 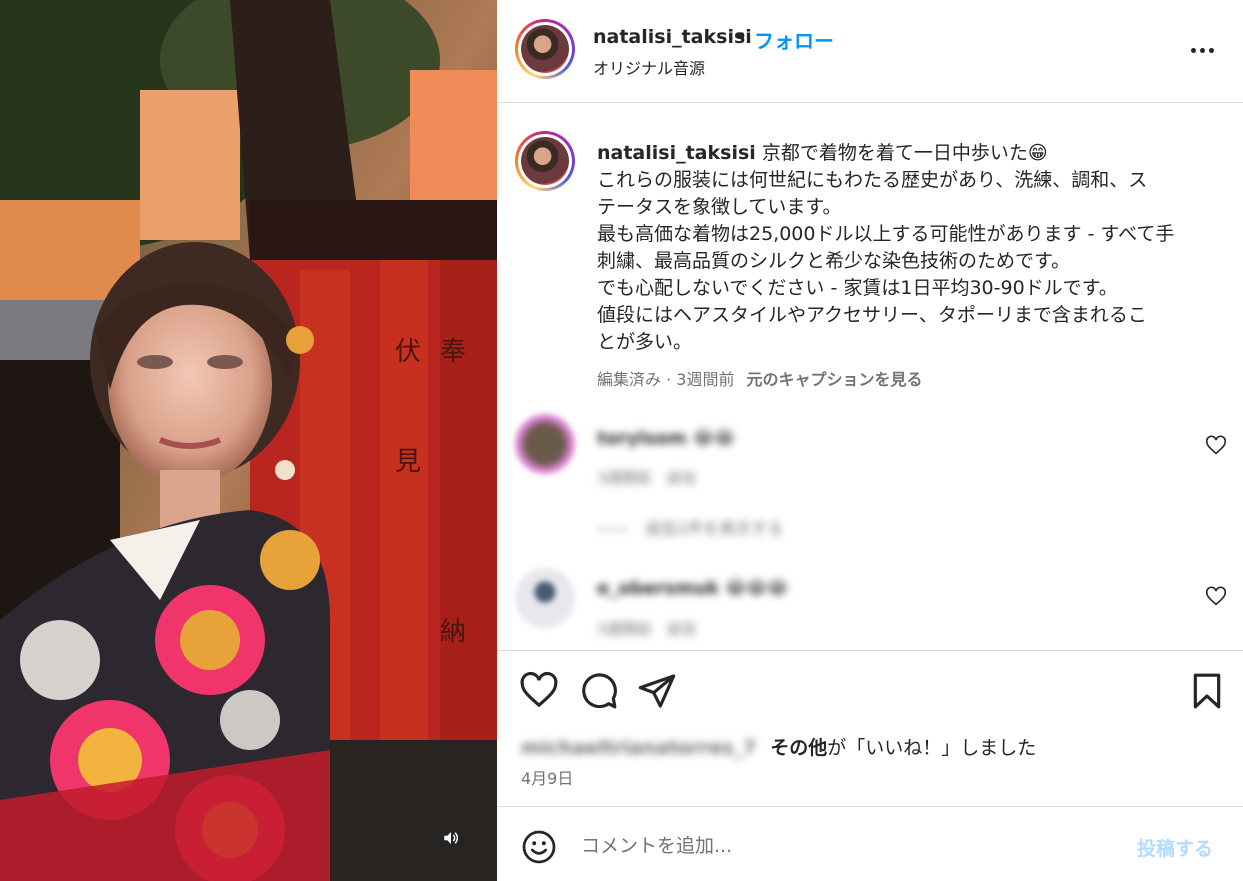 What do you see at coordinates (599, 691) in the screenshot?
I see `comment-button` at bounding box center [599, 691].